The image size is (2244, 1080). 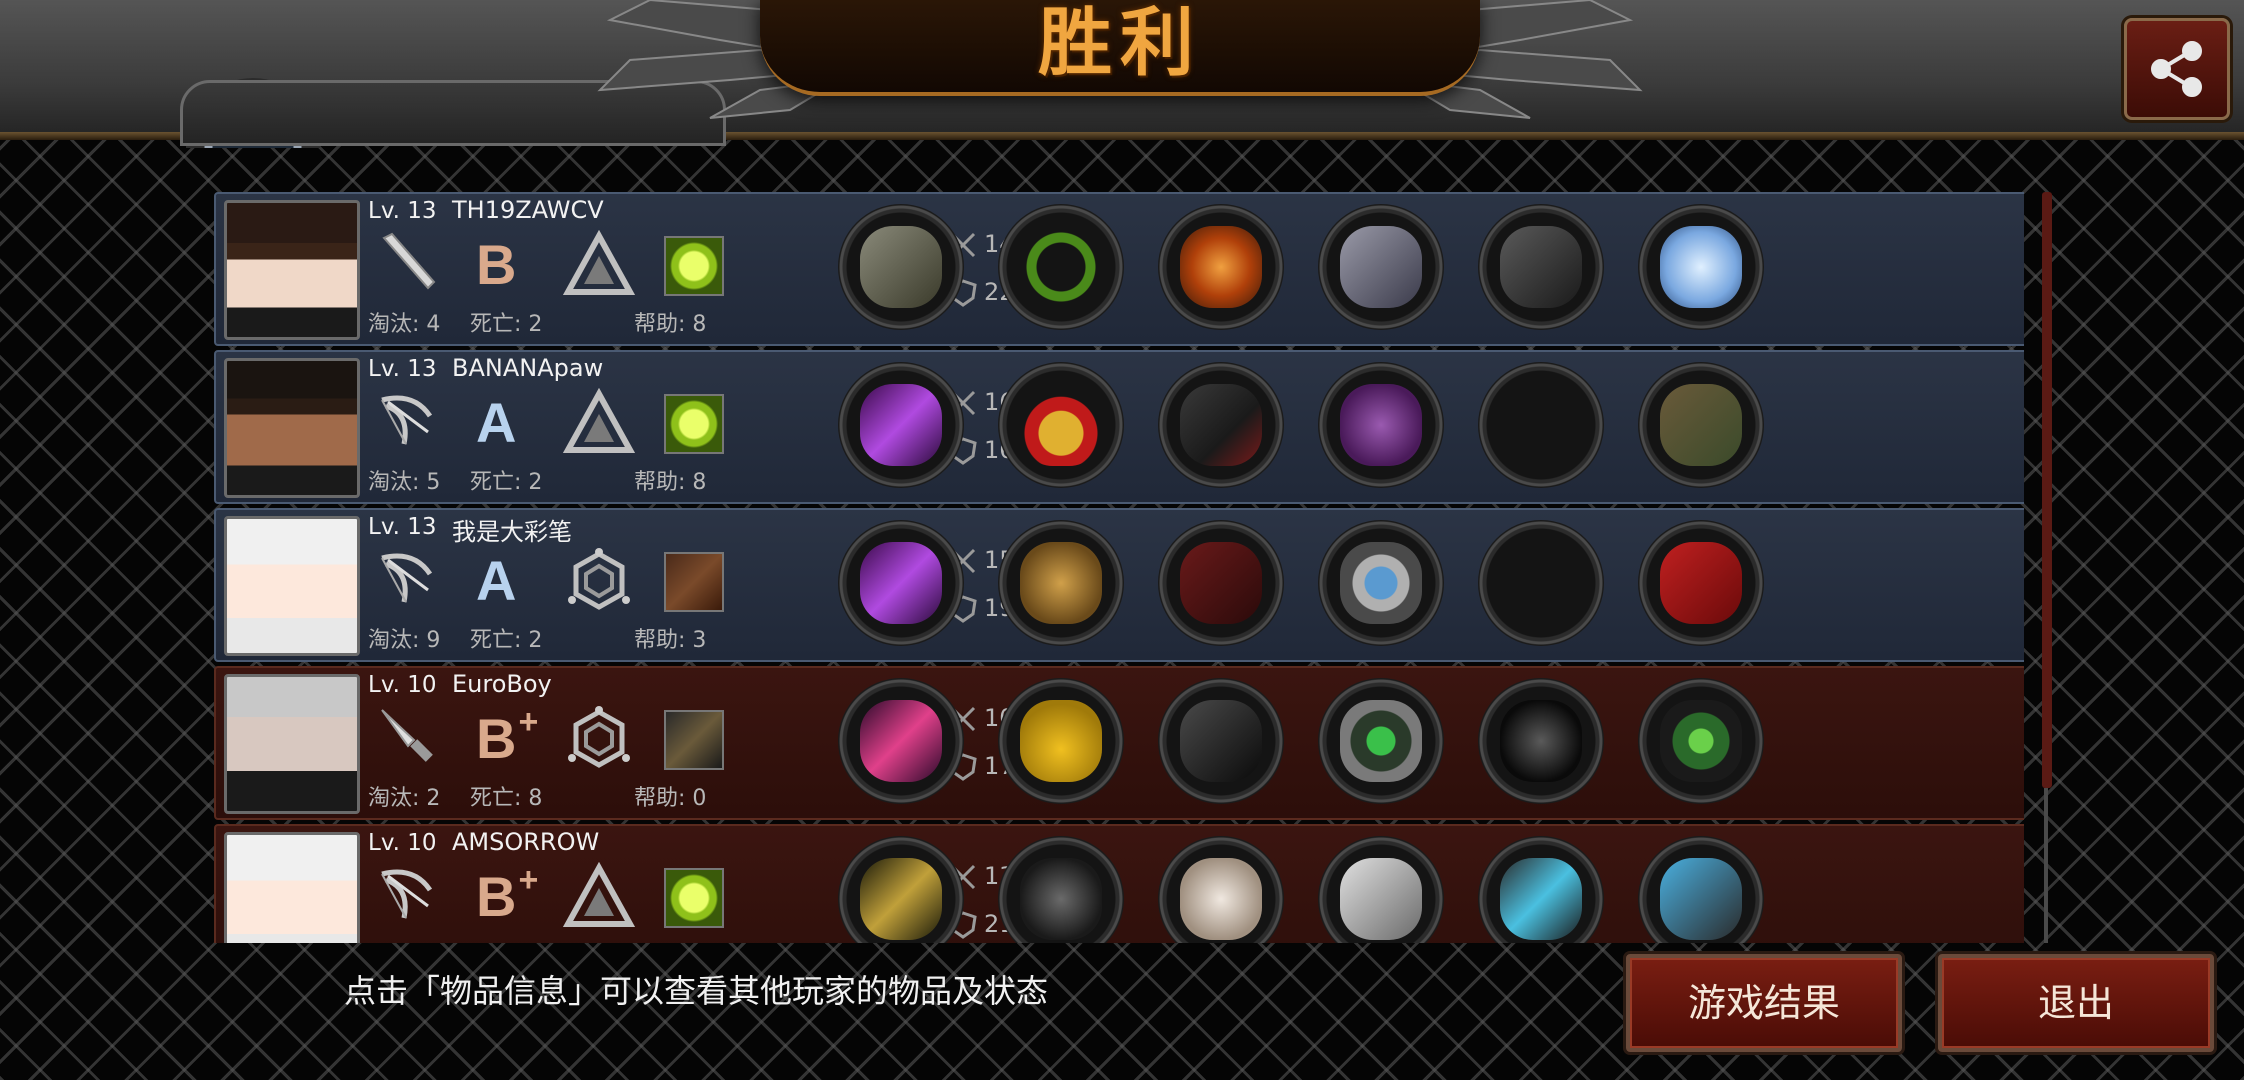 What do you see at coordinates (670, 798) in the screenshot?
I see `assists-stat: 帮助: 0` at bounding box center [670, 798].